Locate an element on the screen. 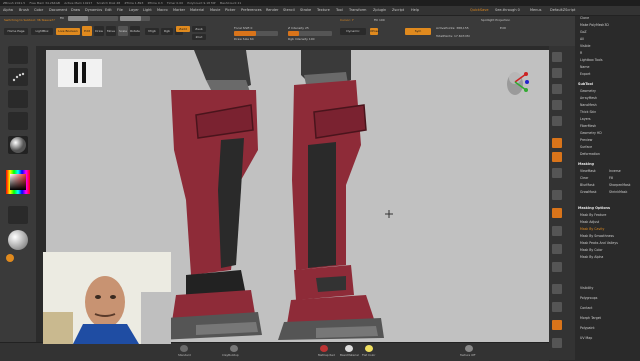 This screenshot has width=640, height=361. lightbox-button: LightBox is located at coordinates (42, 31).